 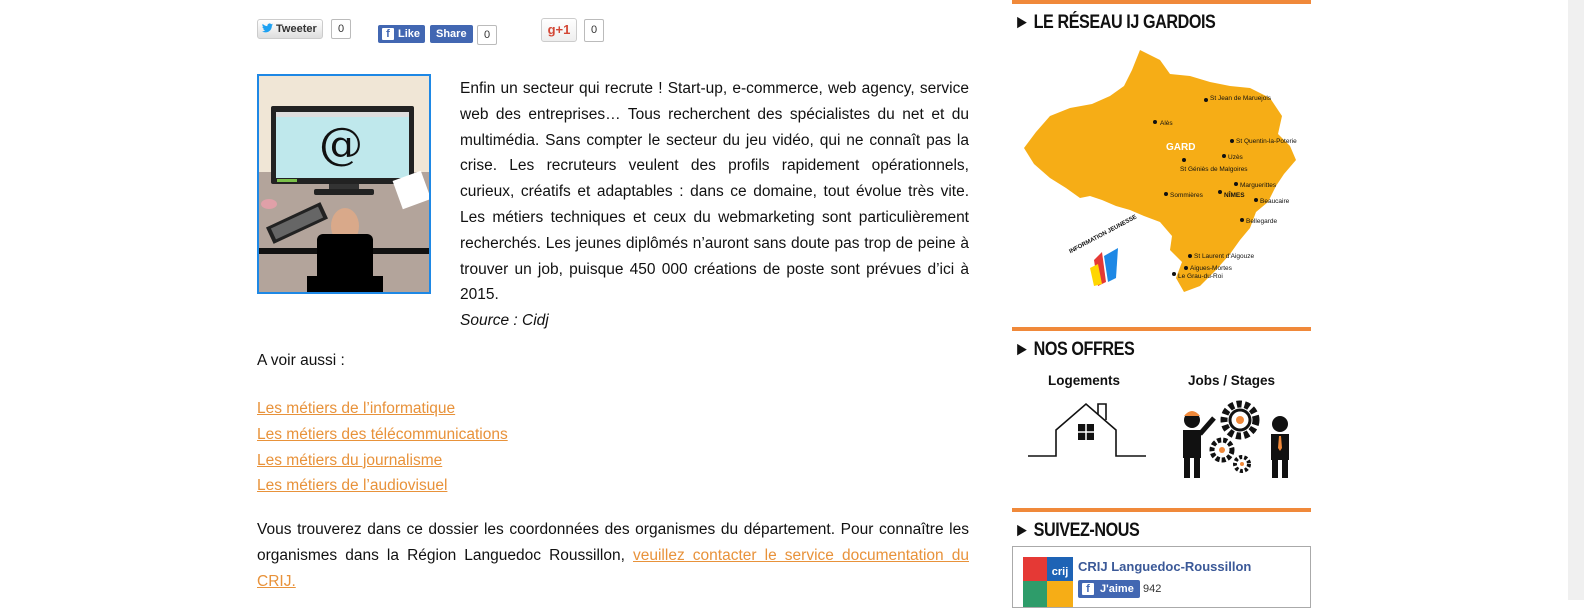 I want to click on svg-text: INFORMATION JEUNESSE, so click(x=1103, y=234).